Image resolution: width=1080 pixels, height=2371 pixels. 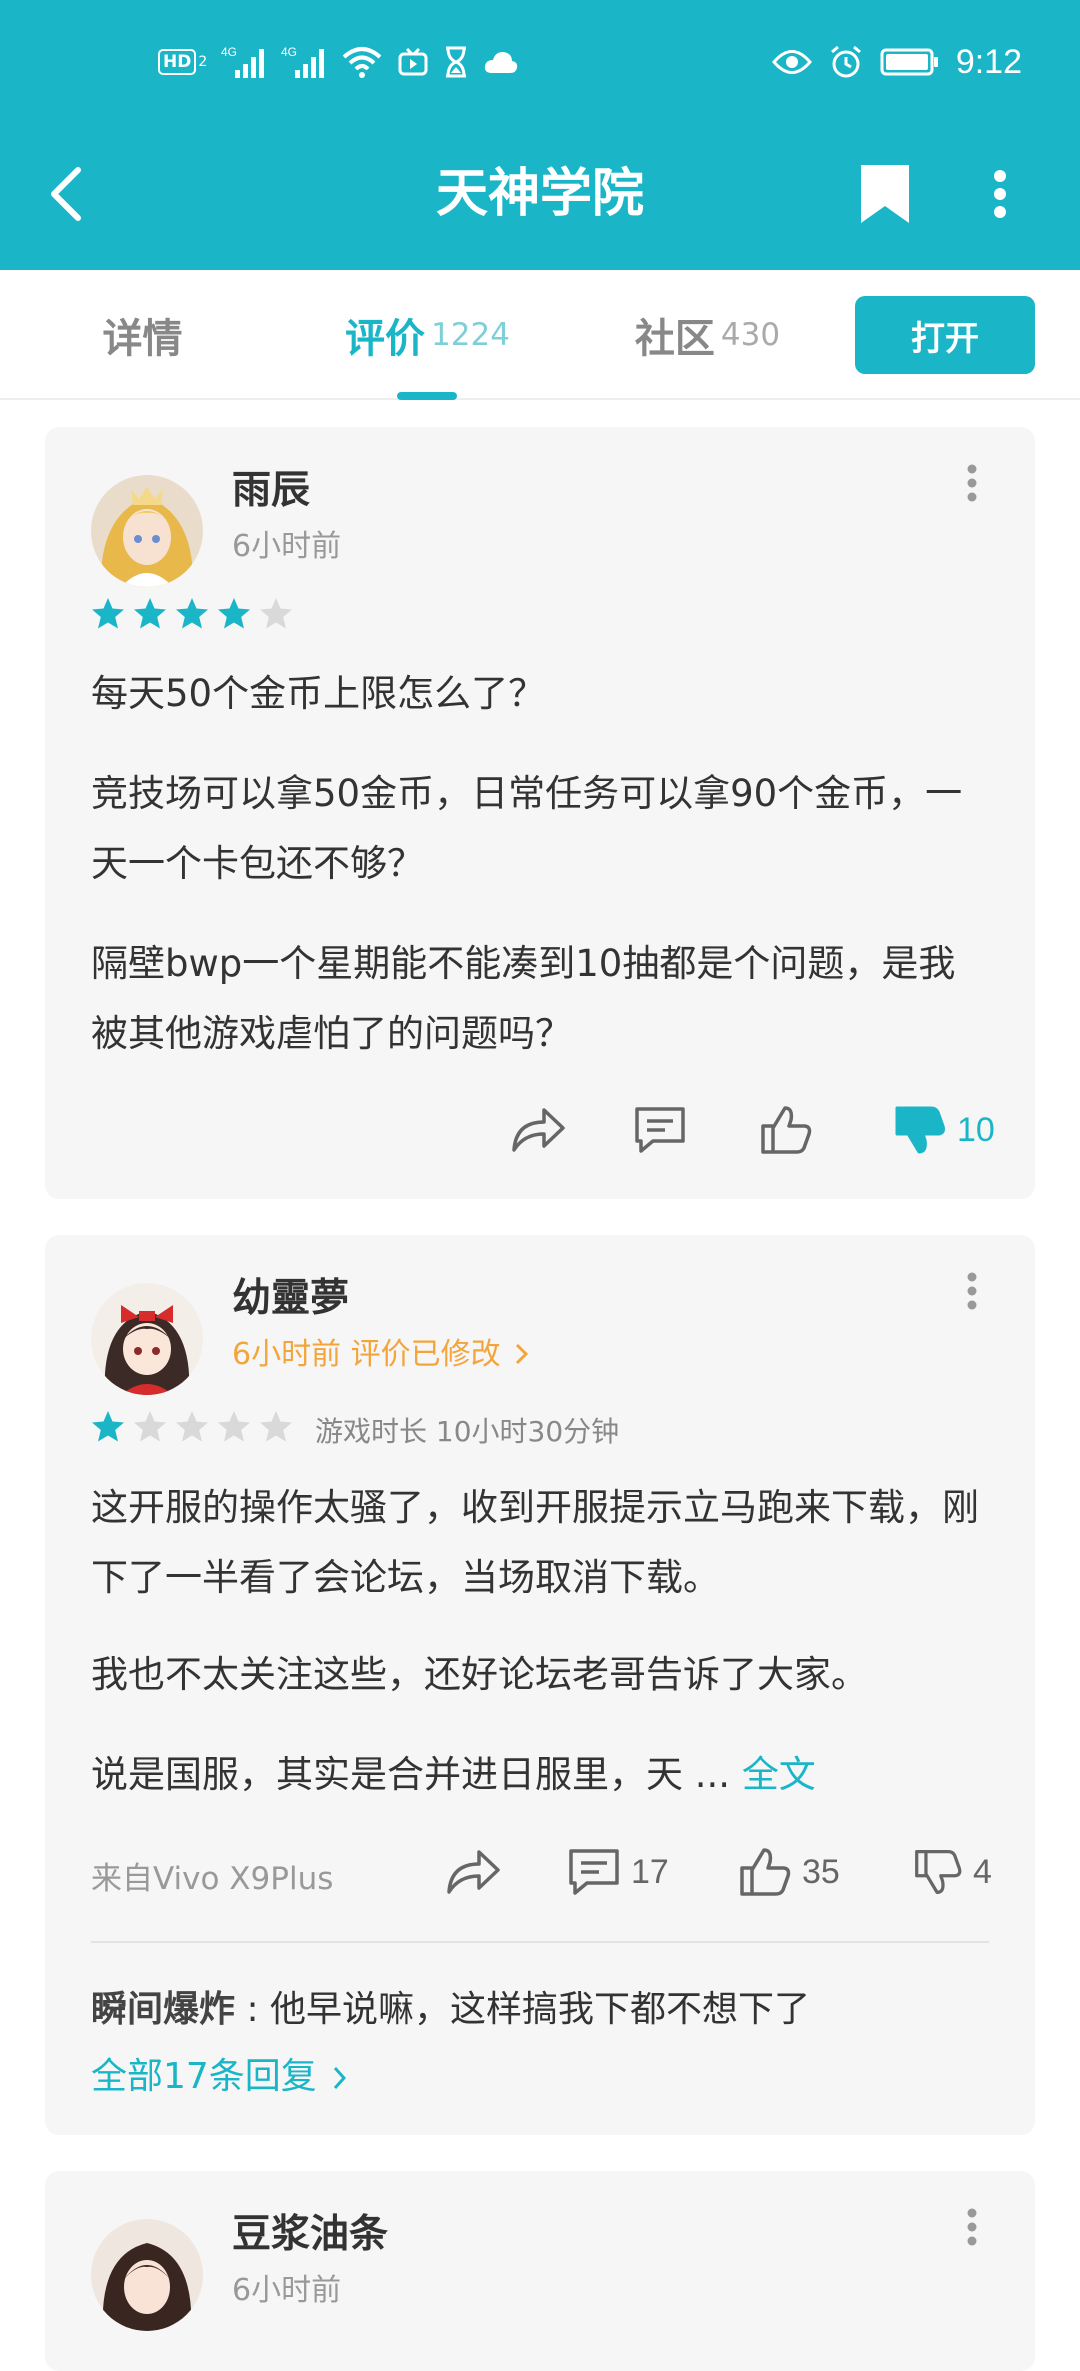 I want to click on read-more-link: 全文, so click(x=779, y=1774).